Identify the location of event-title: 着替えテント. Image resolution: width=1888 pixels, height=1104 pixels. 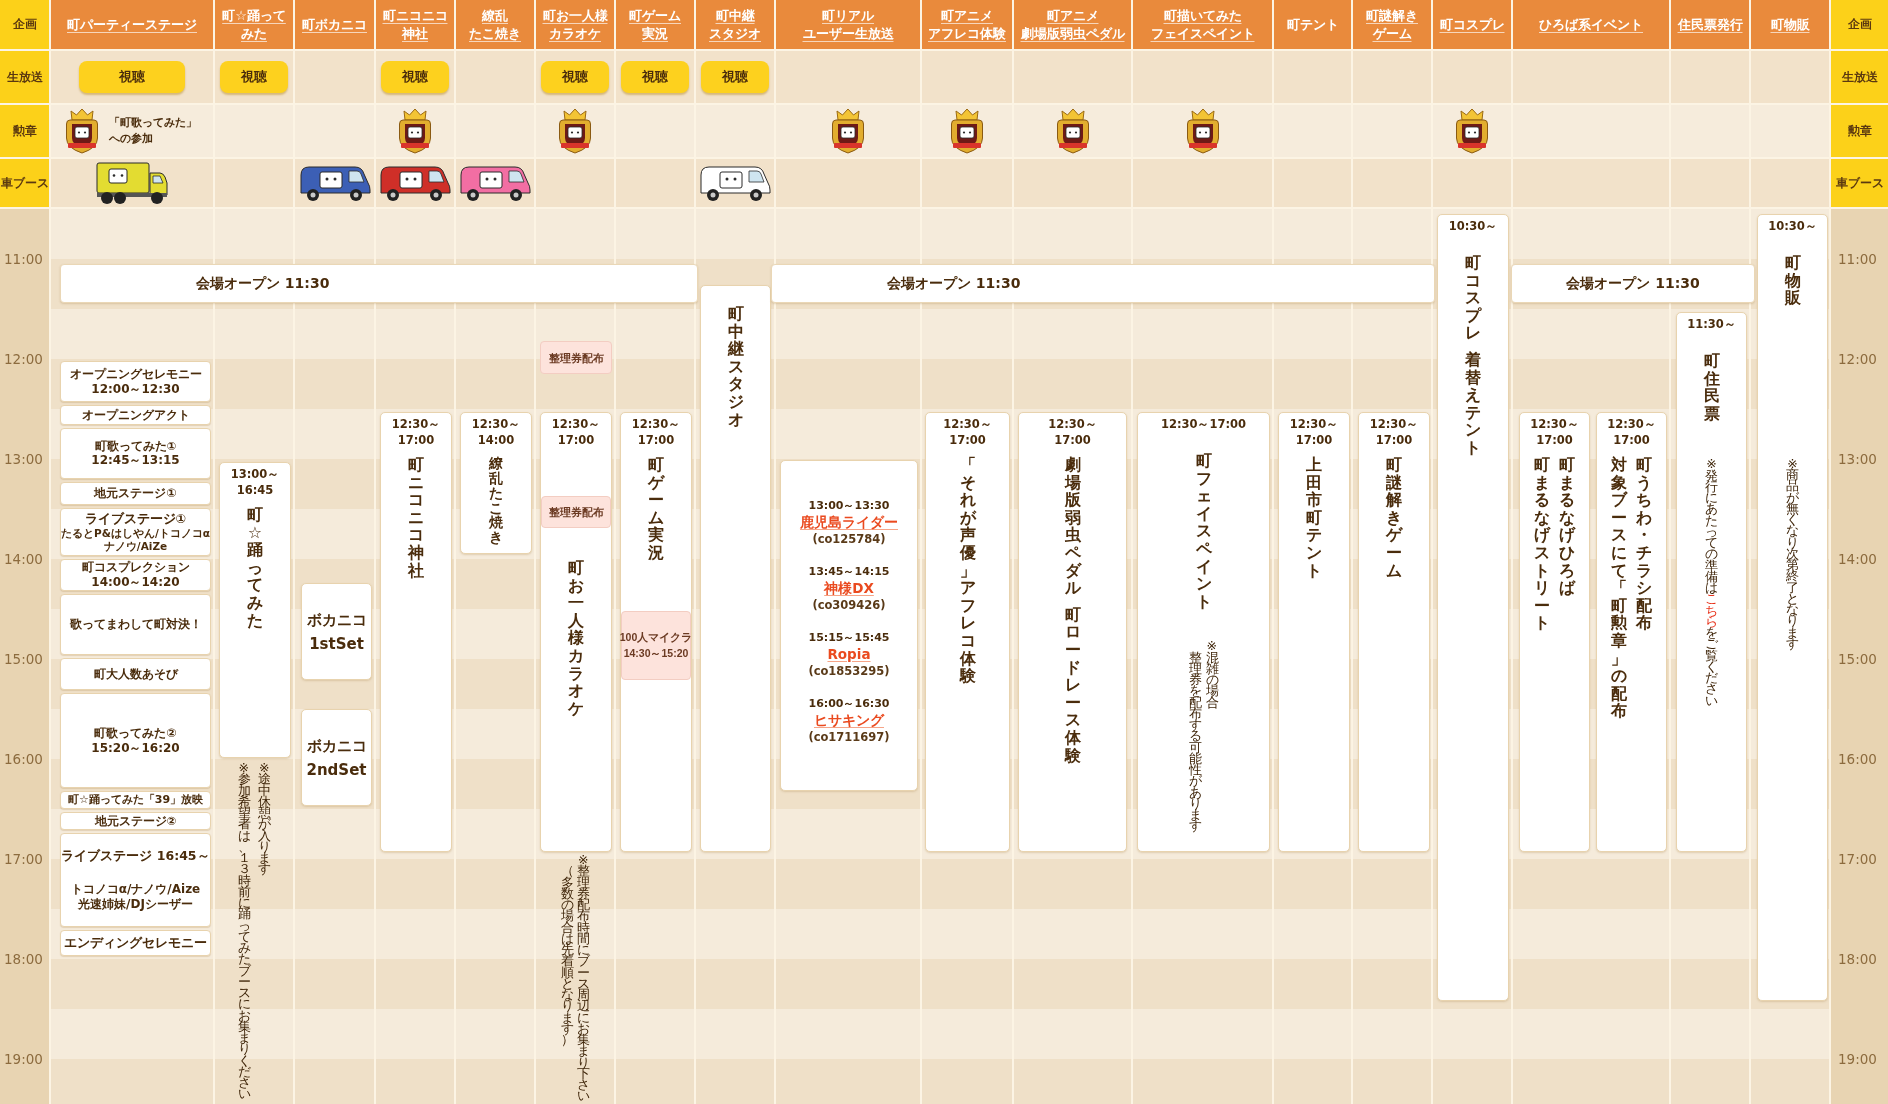
(1473, 403).